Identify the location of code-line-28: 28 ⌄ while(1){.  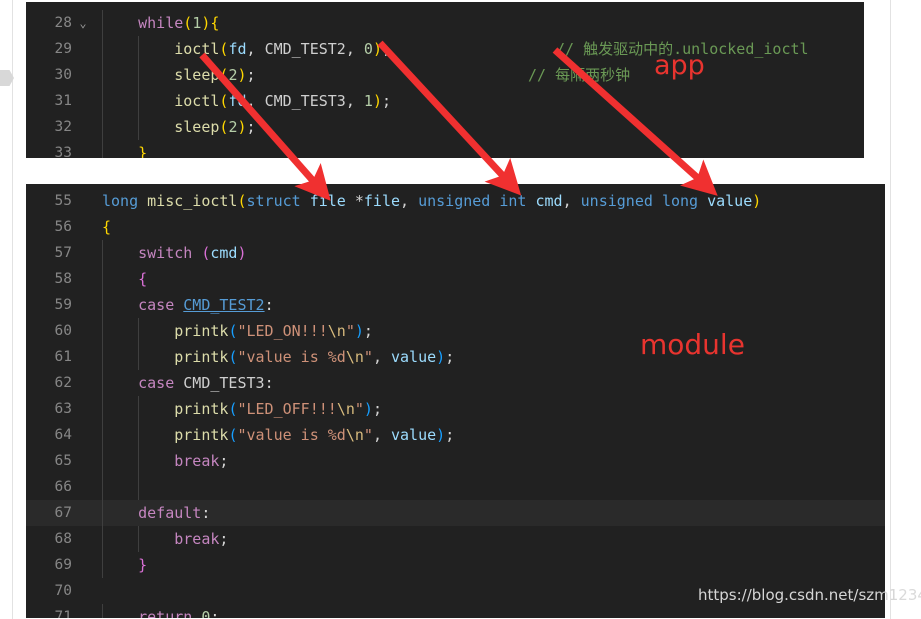
(445, 23).